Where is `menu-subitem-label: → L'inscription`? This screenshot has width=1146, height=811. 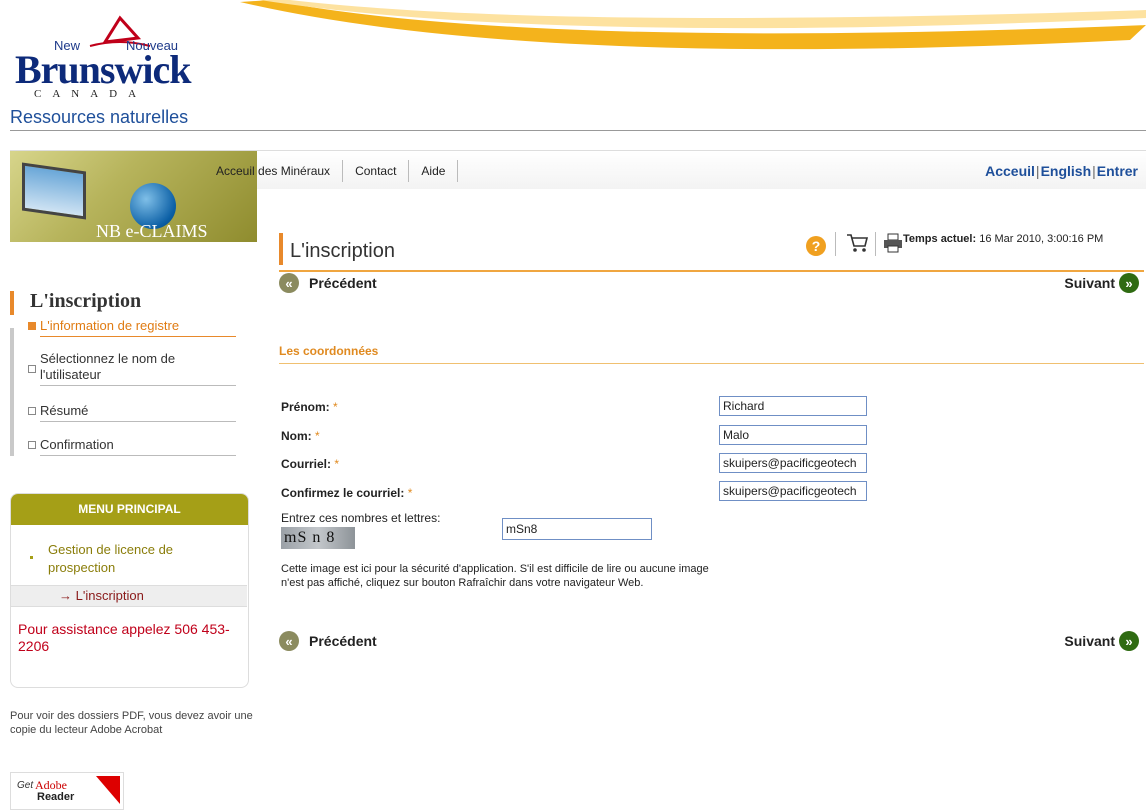
menu-subitem-label: → L'inscription is located at coordinates (101, 595).